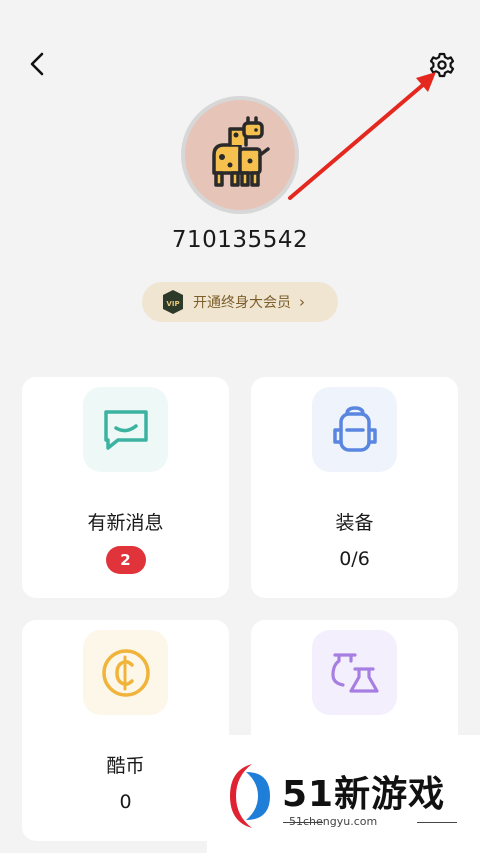  What do you see at coordinates (354, 559) in the screenshot?
I see `equipment-count: 0/6` at bounding box center [354, 559].